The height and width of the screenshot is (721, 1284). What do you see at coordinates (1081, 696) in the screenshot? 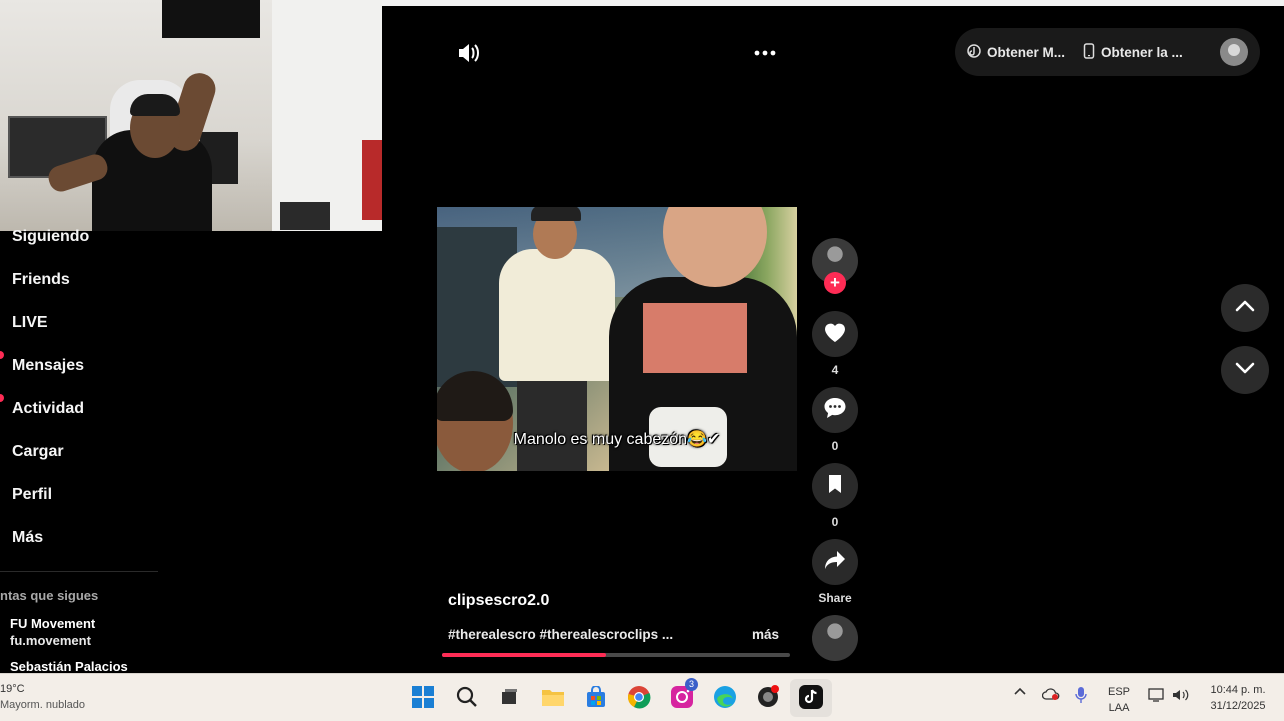
I see `microphone-icon` at bounding box center [1081, 696].